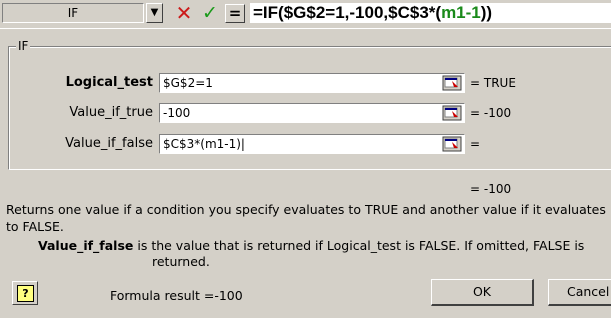 This screenshot has width=611, height=318. What do you see at coordinates (475, 144) in the screenshot?
I see `arg-result-value-if-false: =` at bounding box center [475, 144].